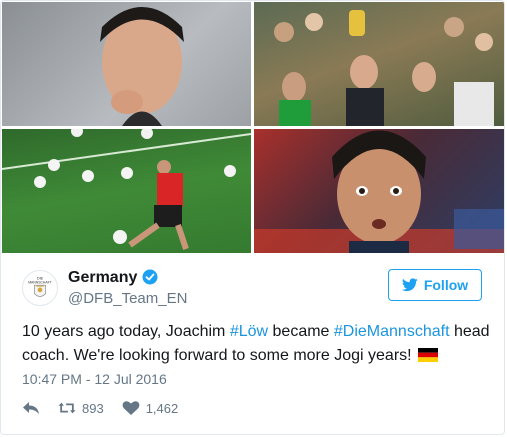  Describe the element at coordinates (301, 331) in the screenshot. I see `tweet-text-middle: became` at that location.